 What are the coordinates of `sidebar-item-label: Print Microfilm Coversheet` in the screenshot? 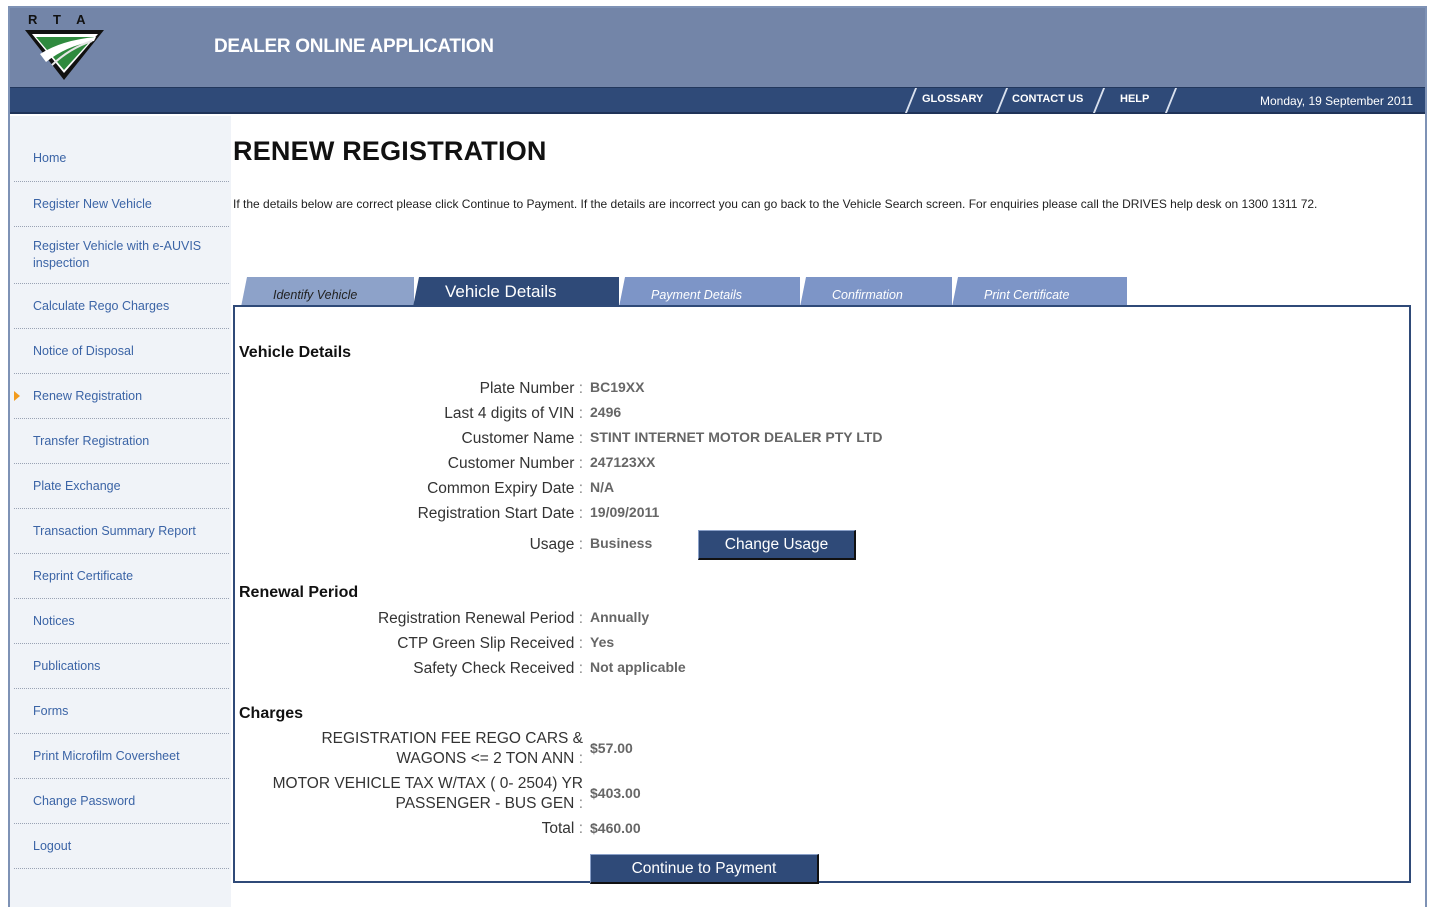 It's located at (106, 756).